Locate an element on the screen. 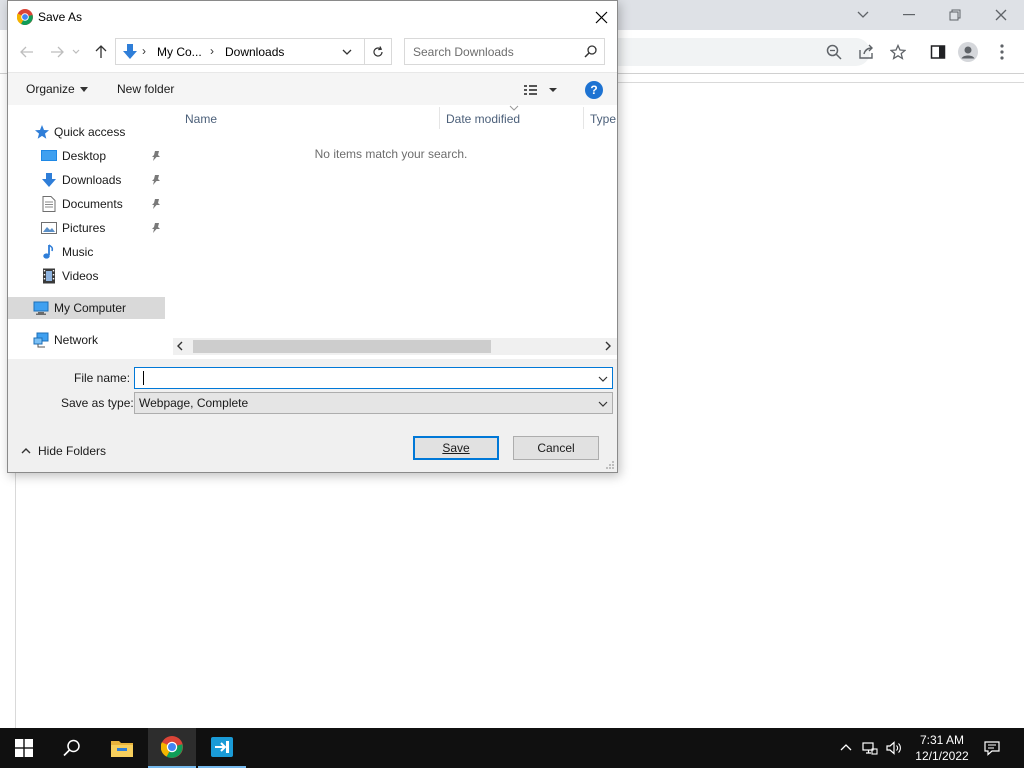 This screenshot has width=1024, height=768. nav-item-documents: Documents is located at coordinates (86, 204).